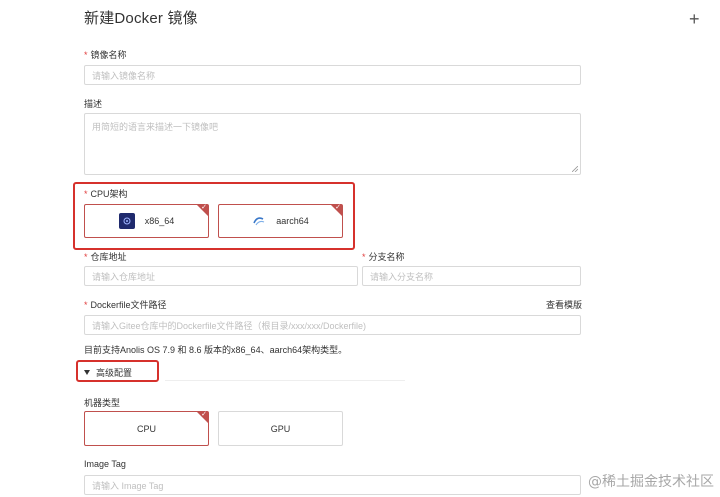 The image size is (720, 497). I want to click on repo-url-input: 请输入仓库地址, so click(221, 276).